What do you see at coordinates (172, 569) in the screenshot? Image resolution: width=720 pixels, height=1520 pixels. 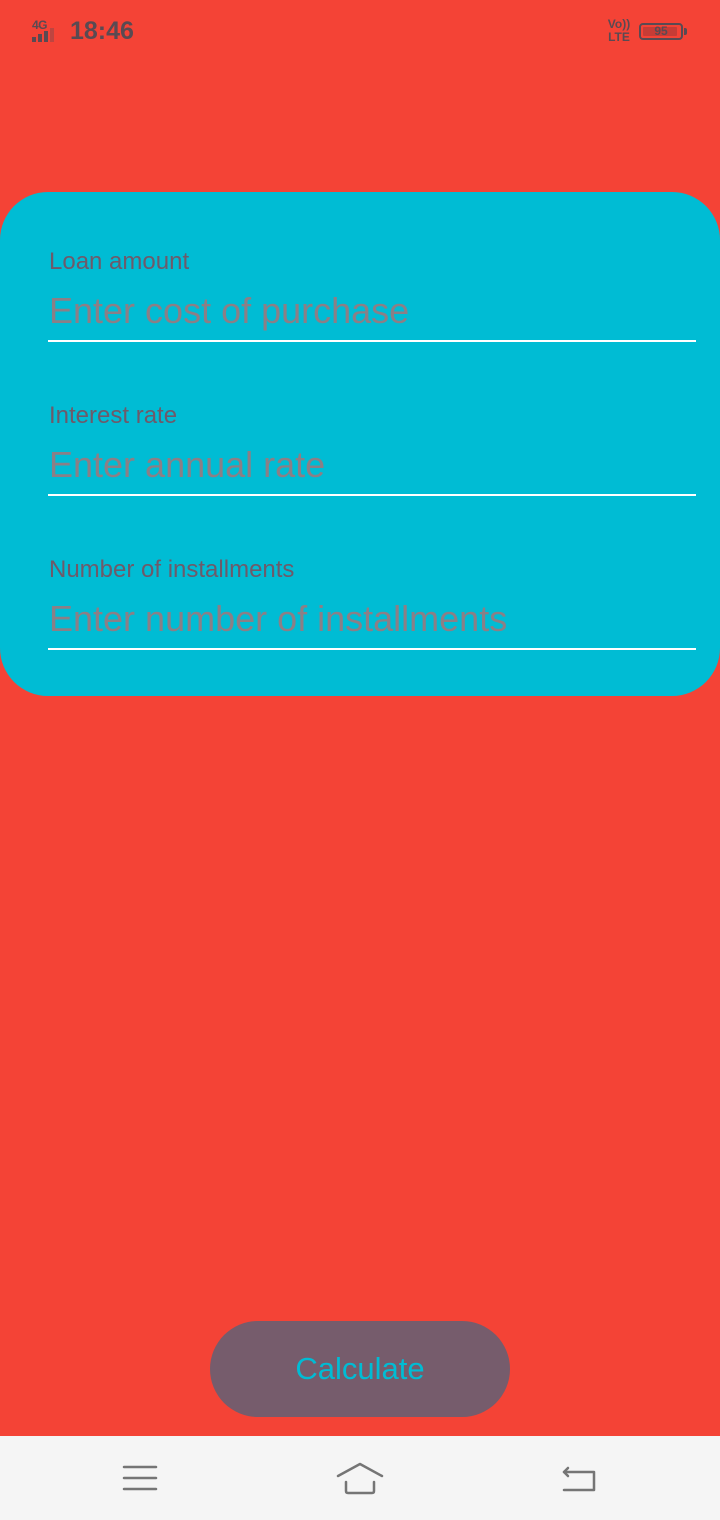 I see `installments-label: Number of installments` at bounding box center [172, 569].